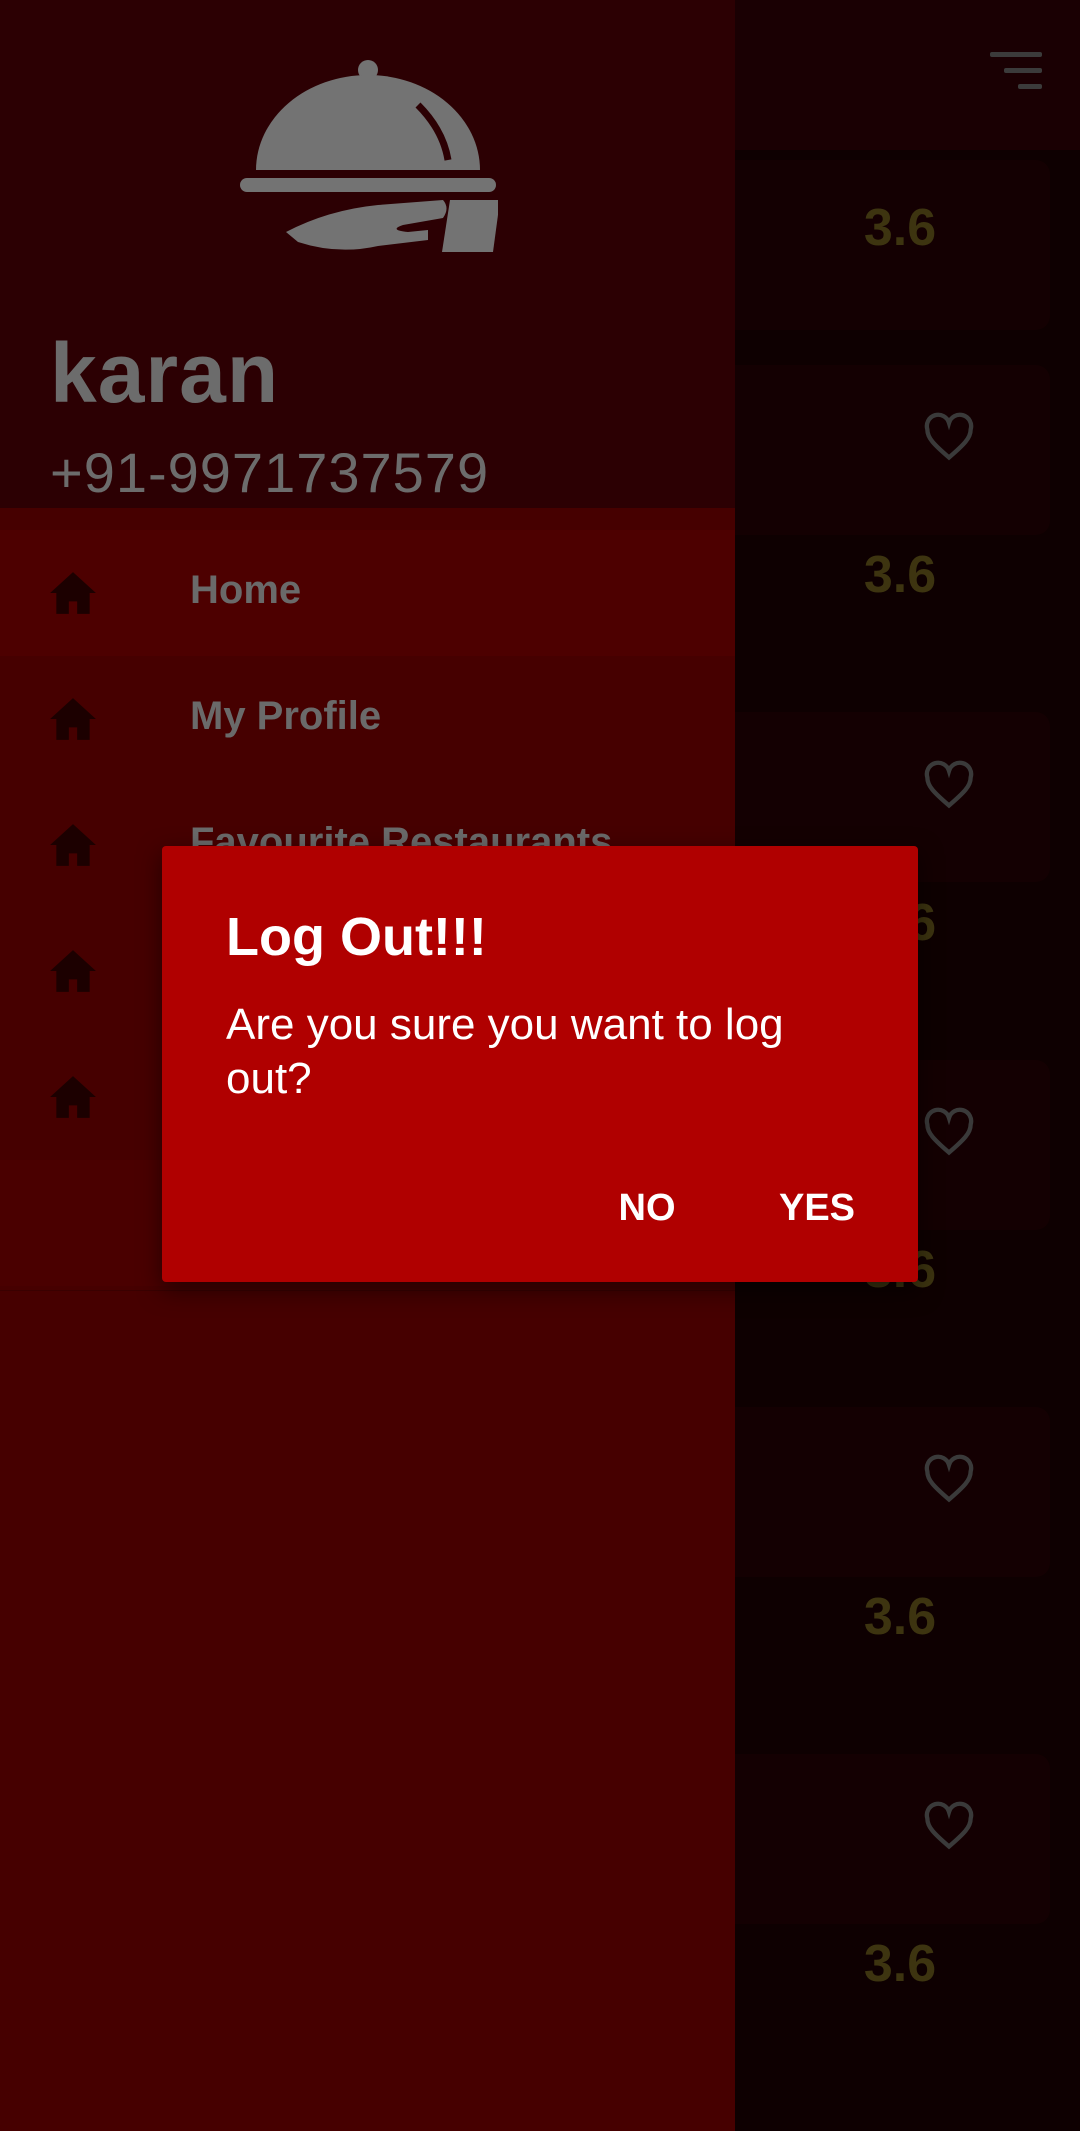 This screenshot has height=2131, width=1080. What do you see at coordinates (1016, 72) in the screenshot?
I see `filter-sort-icon` at bounding box center [1016, 72].